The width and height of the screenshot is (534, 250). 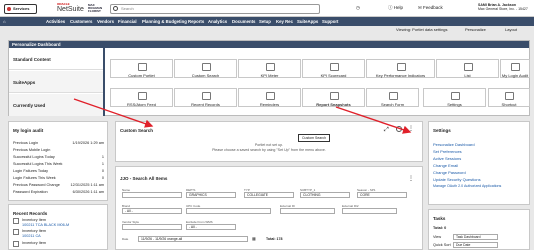 I want to click on nav-support: Support, so click(x=330, y=21).